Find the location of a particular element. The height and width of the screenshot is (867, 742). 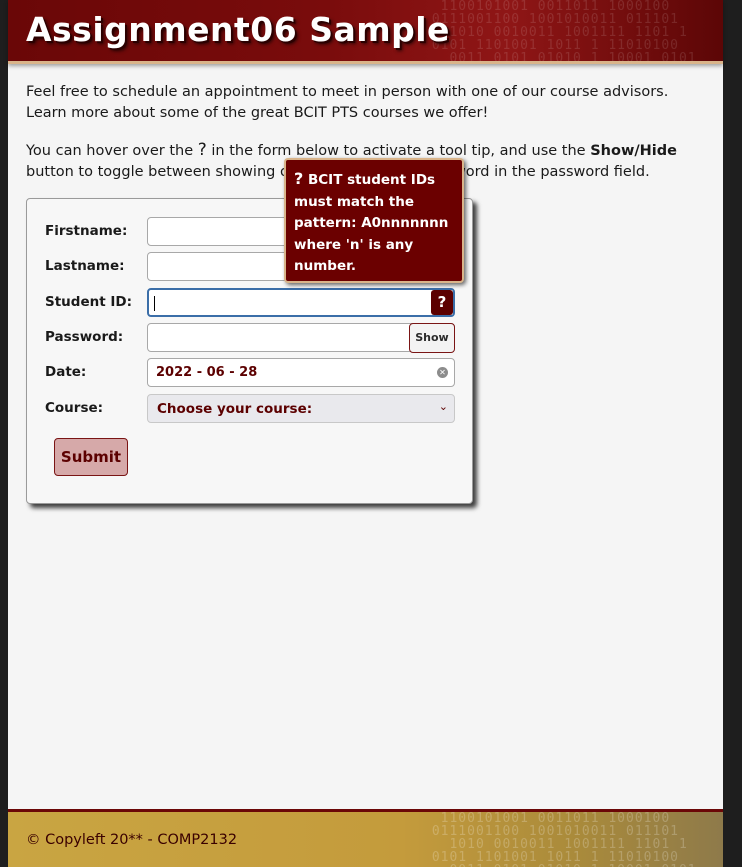

studentid-row: Student ID: ? is located at coordinates (249, 303).